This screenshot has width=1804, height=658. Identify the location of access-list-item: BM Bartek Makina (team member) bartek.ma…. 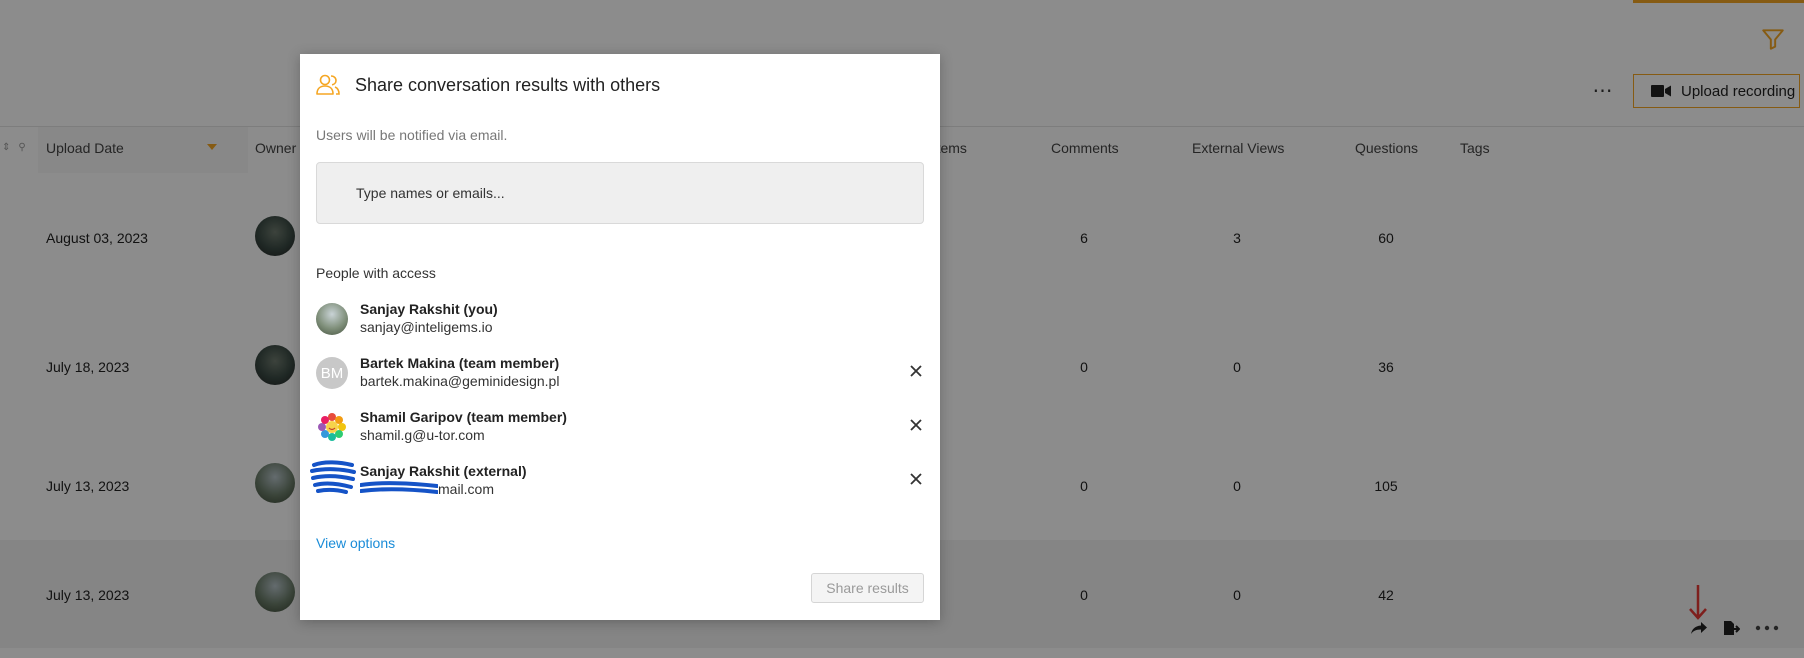
(620, 375).